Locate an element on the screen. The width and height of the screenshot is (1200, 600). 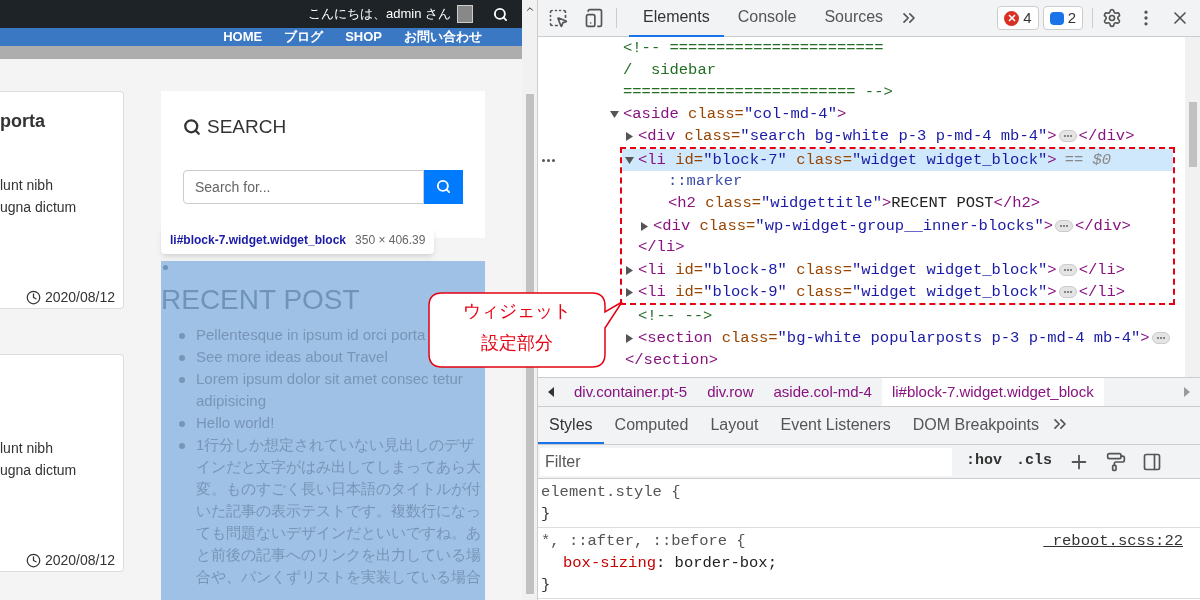
settings-icon is located at coordinates (1112, 18).